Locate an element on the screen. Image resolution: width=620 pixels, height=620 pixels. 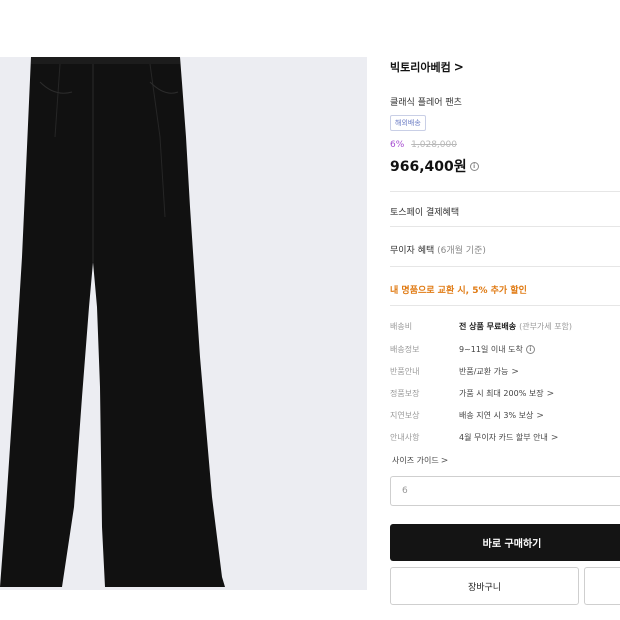
detail-row-delay-compensation: 지연보상 배송 지연 시 3% 보상 > is located at coordinates (505, 415).